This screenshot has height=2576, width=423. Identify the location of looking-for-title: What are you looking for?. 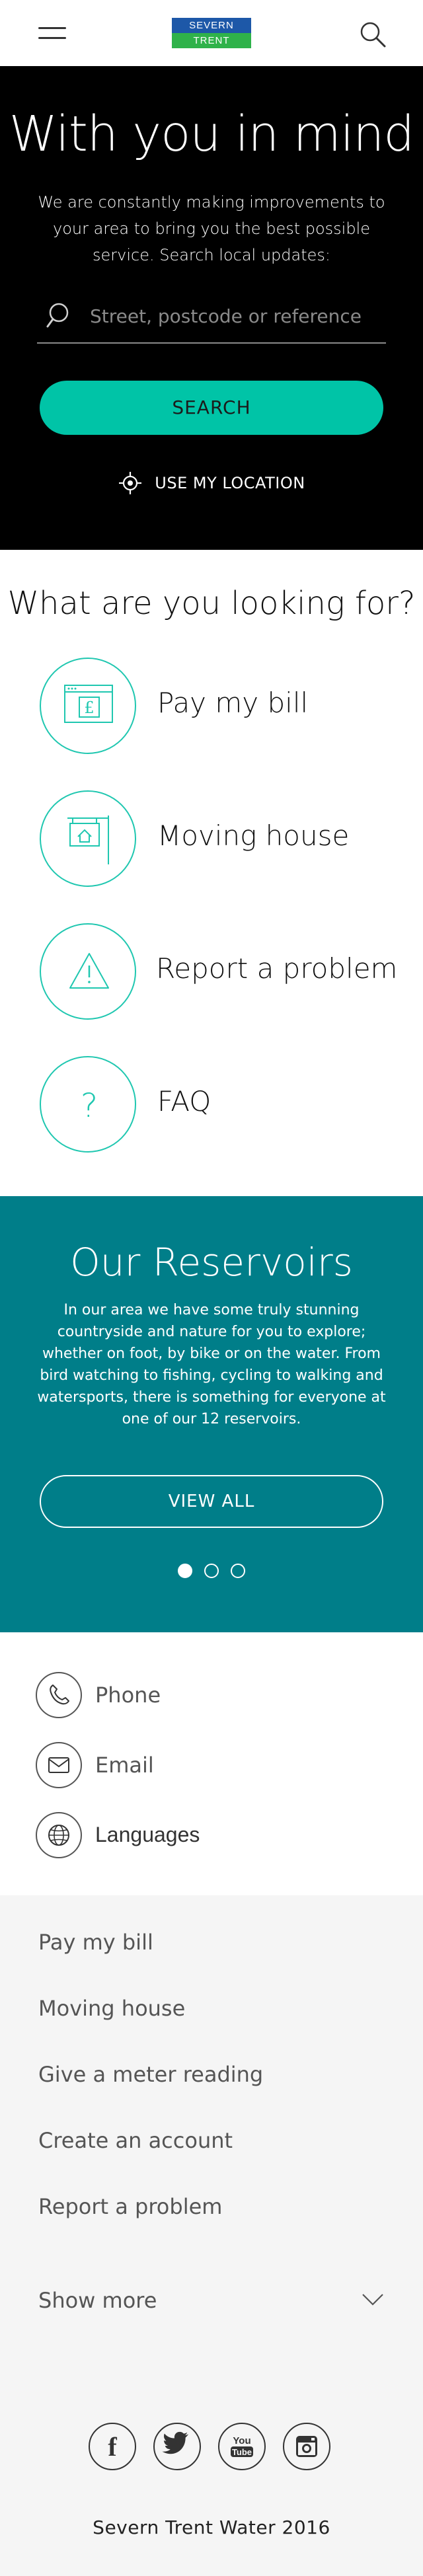
(211, 604).